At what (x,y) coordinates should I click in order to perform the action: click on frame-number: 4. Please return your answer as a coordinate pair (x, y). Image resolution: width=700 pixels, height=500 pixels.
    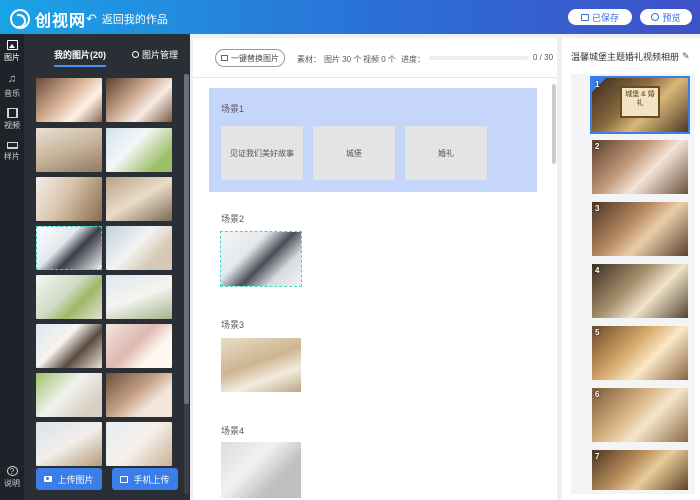
    Looking at the image, I should click on (597, 270).